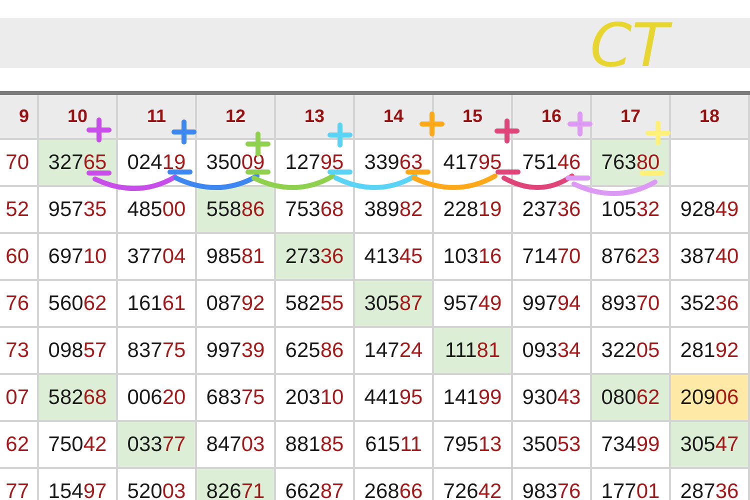 Image resolution: width=750 pixels, height=500 pixels. Describe the element at coordinates (631, 351) in the screenshot. I see `table-cell: 32205` at that location.